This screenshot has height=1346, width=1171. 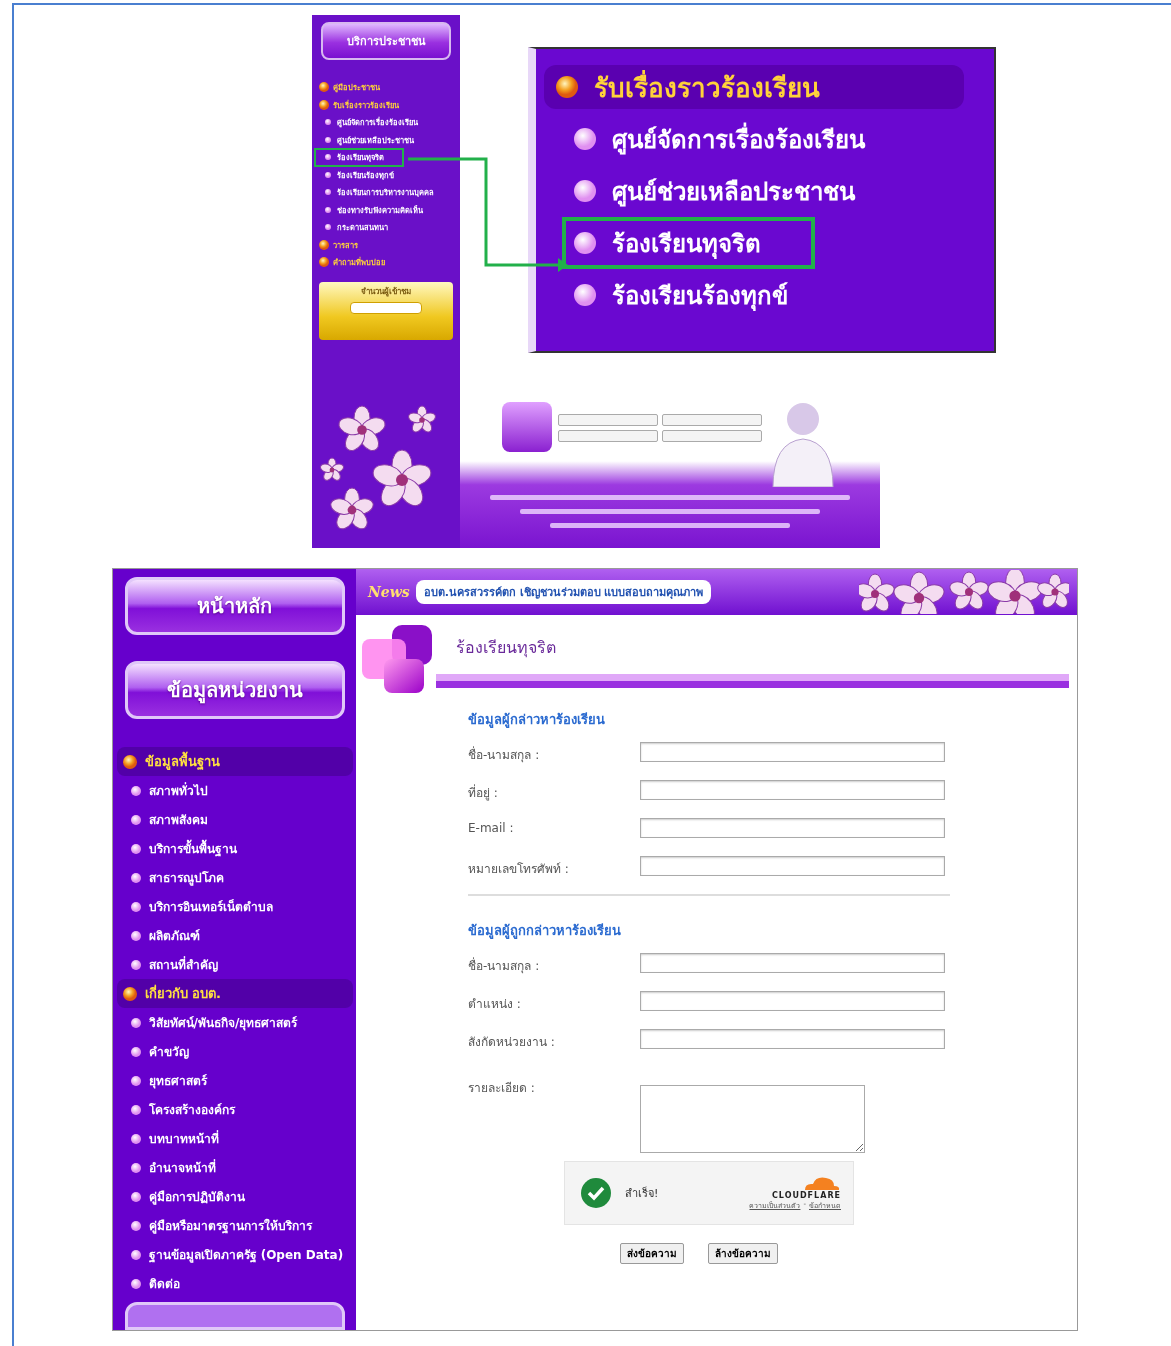 What do you see at coordinates (234, 690) in the screenshot?
I see `menu-header-button: ข้อมูลหน่วยงาน` at bounding box center [234, 690].